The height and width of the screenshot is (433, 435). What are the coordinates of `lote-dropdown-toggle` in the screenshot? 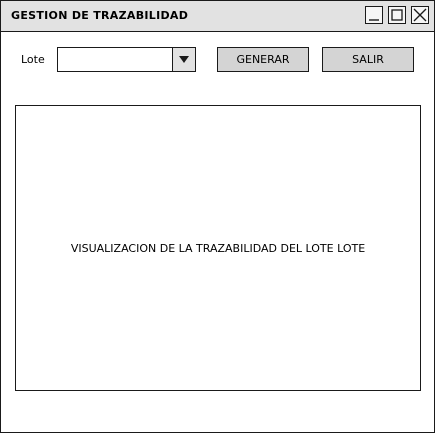 It's located at (183, 59).